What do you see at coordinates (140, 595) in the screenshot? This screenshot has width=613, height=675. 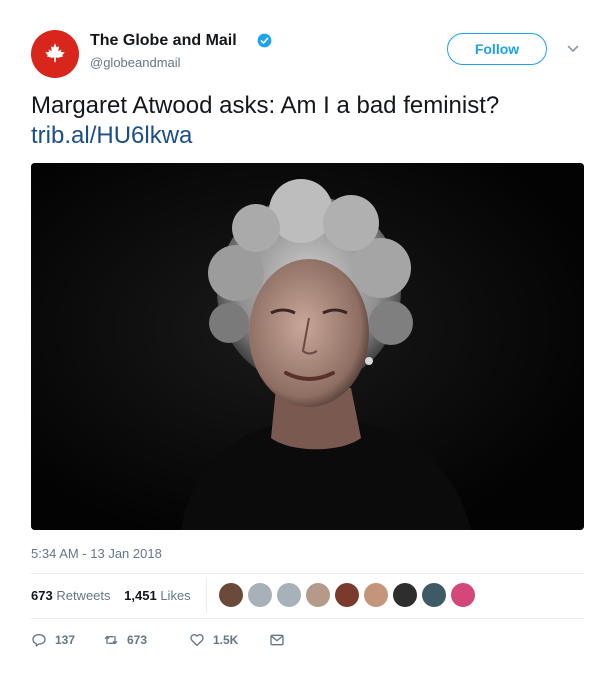 I see `likes-count: 1,451` at bounding box center [140, 595].